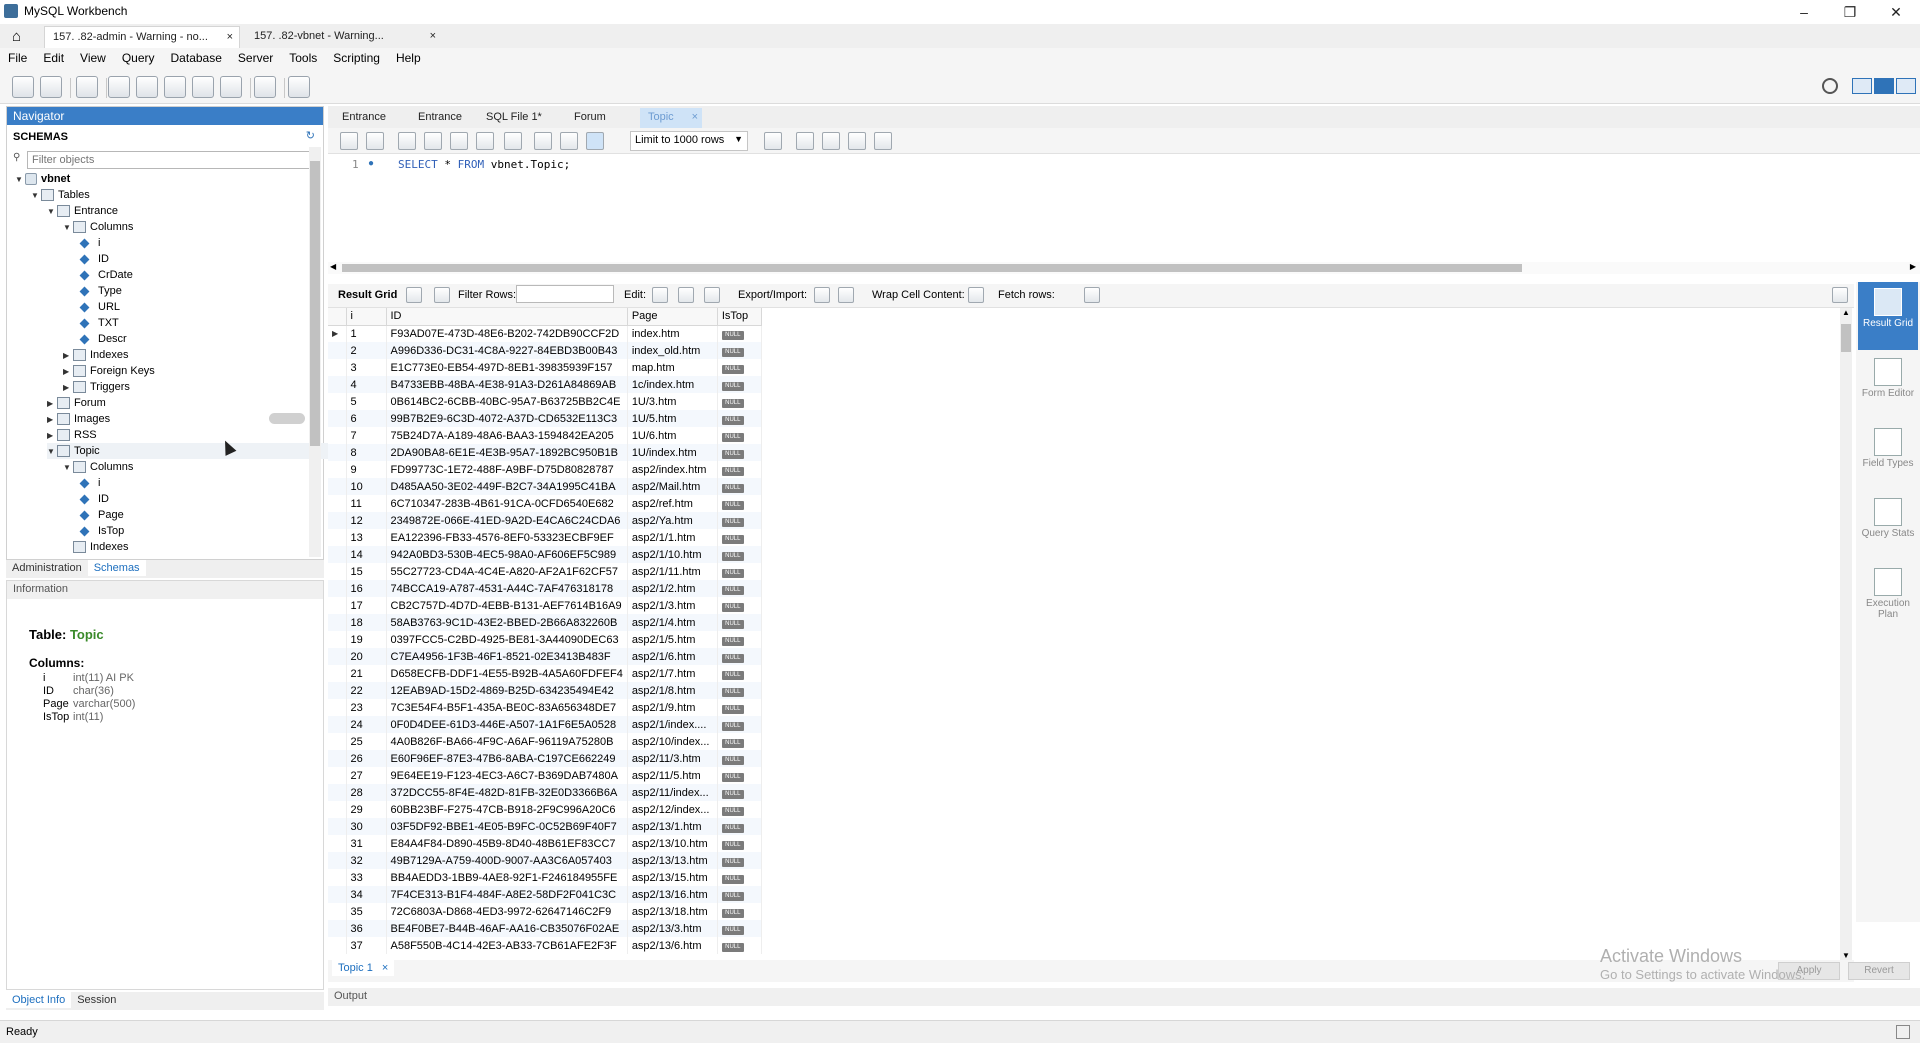 The image size is (1920, 1043). I want to click on tree-item: Descr, so click(103, 339).